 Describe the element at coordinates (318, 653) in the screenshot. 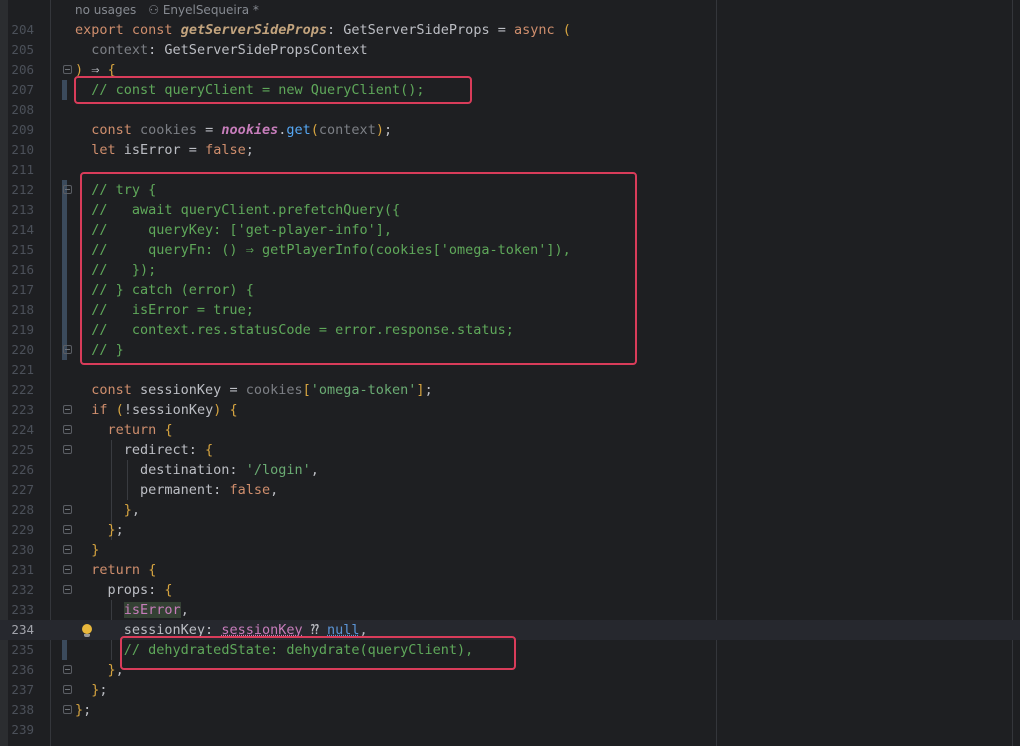

I see `highlight-box-dehydrated-state` at that location.